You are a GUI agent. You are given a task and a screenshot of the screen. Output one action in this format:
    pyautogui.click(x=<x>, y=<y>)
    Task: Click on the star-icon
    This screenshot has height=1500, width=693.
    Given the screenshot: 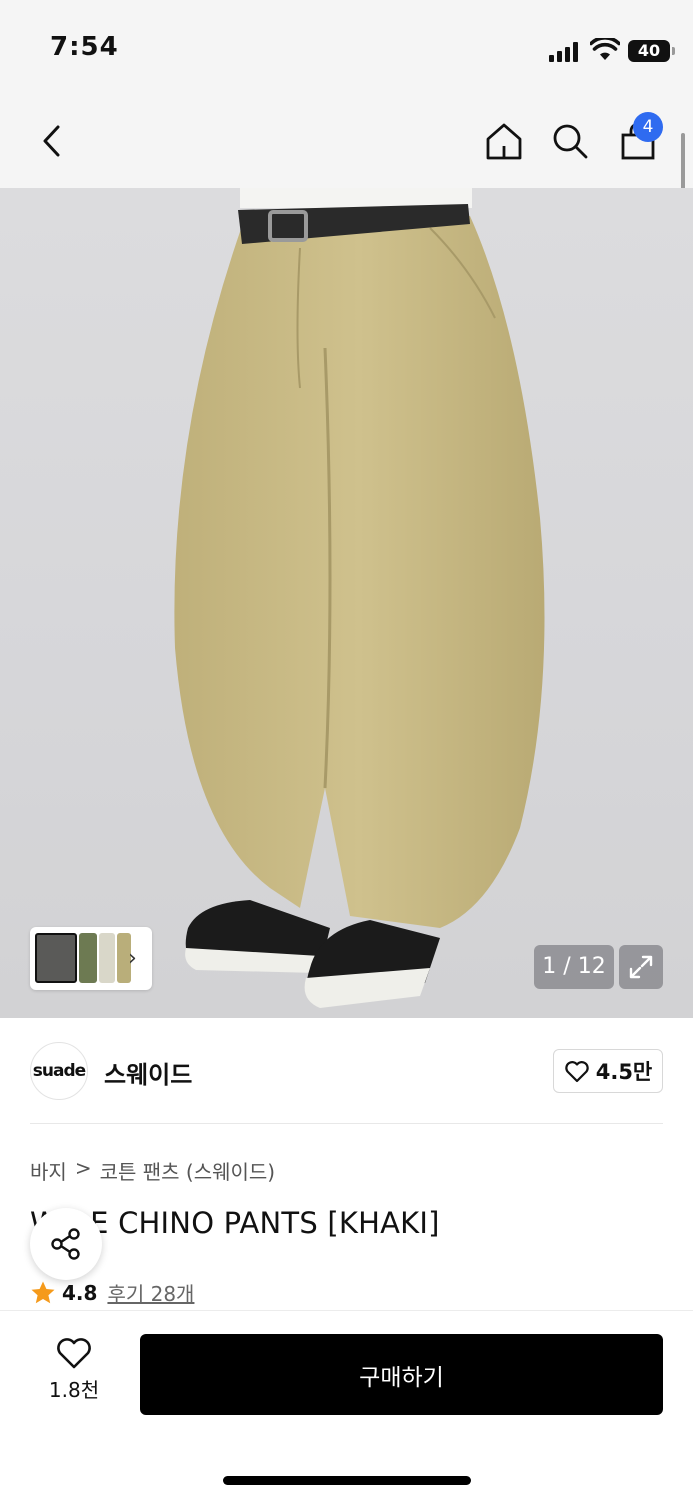 What is the action you would take?
    pyautogui.click(x=43, y=1292)
    